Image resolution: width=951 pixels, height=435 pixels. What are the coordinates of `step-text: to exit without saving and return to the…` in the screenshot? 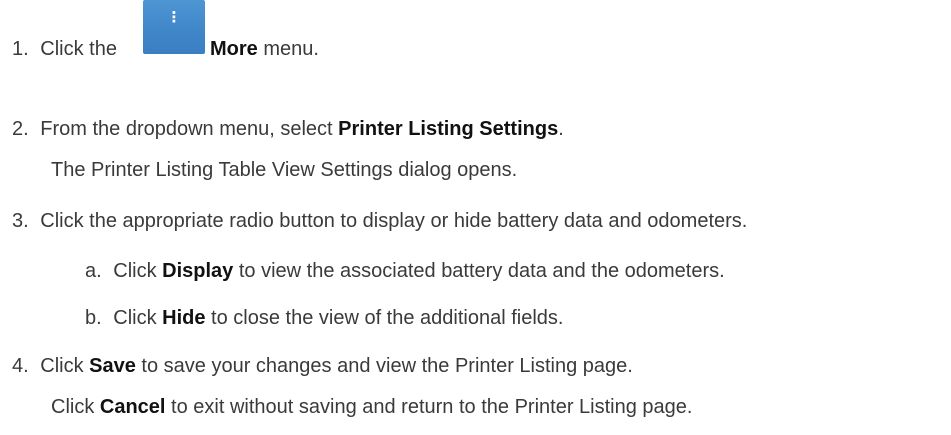 It's located at (429, 407).